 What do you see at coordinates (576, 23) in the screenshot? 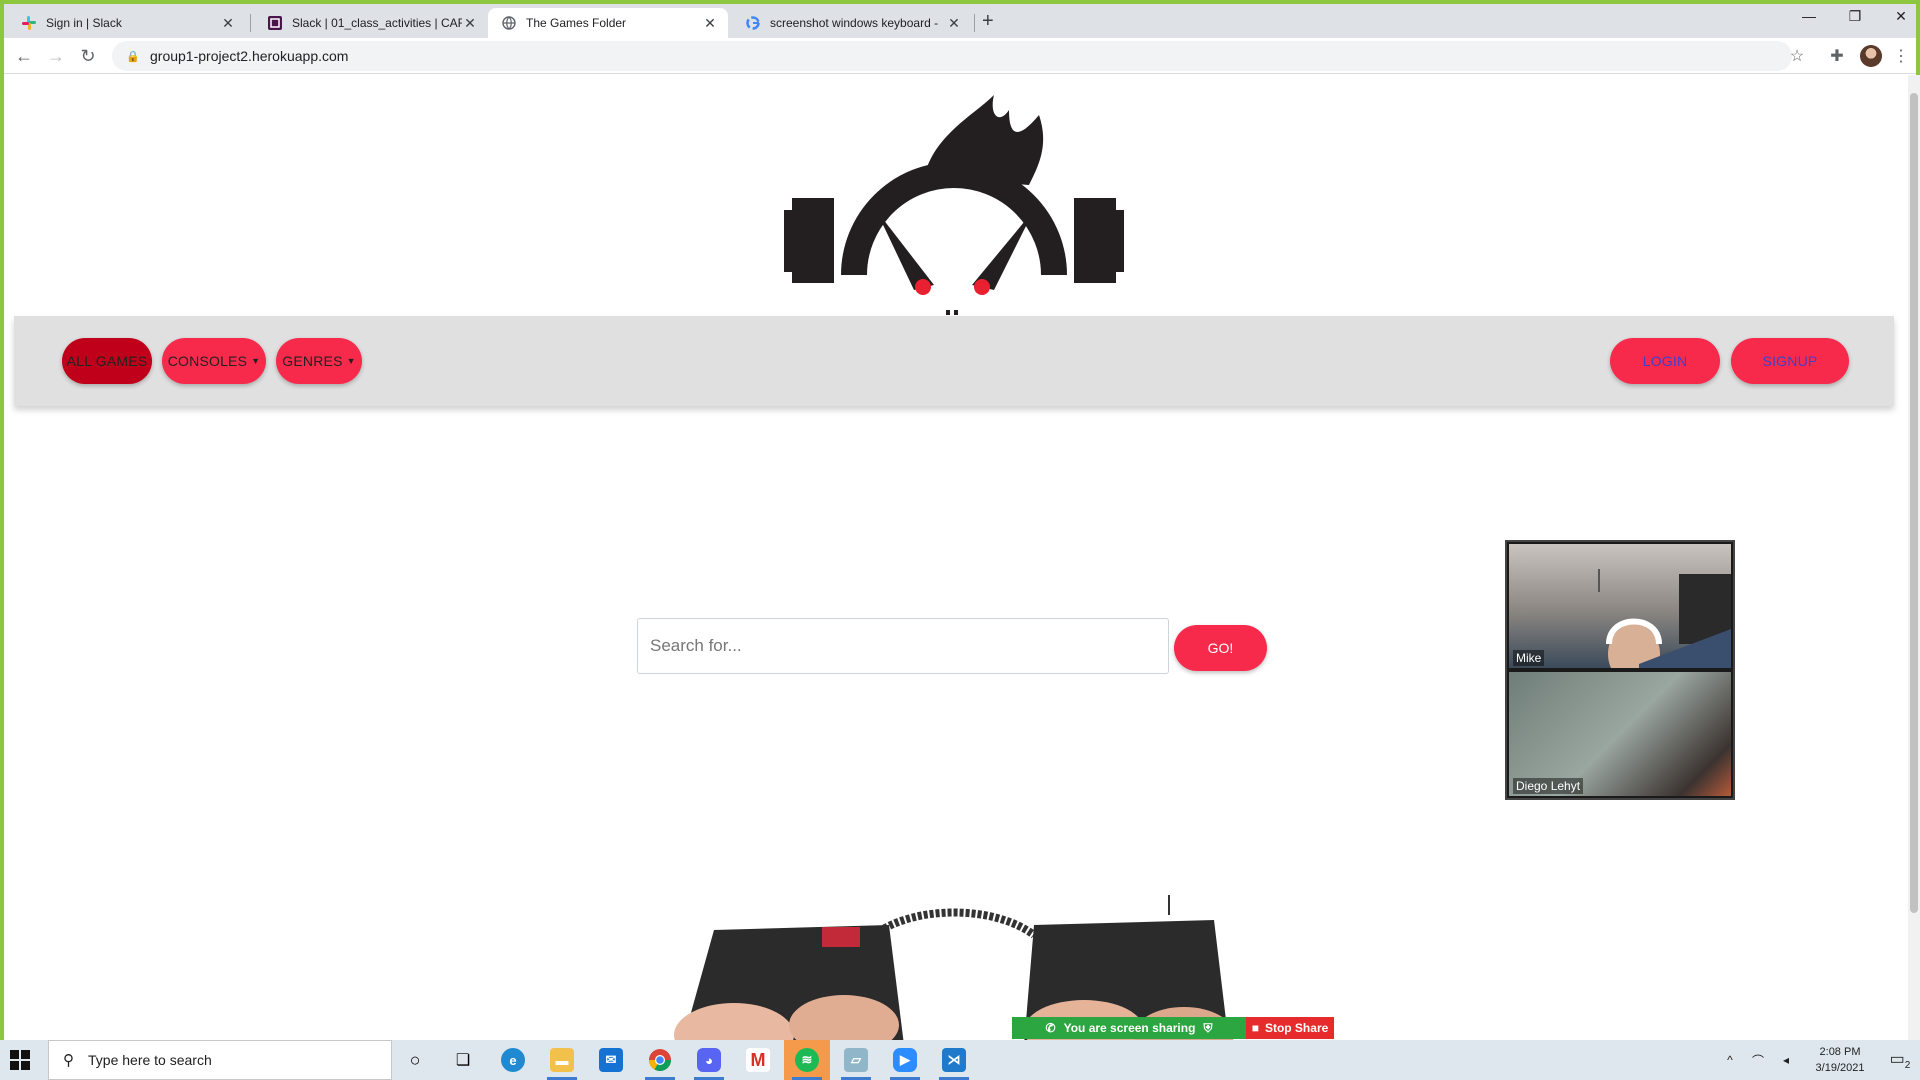
I see `tab-title: The Games Folder` at bounding box center [576, 23].